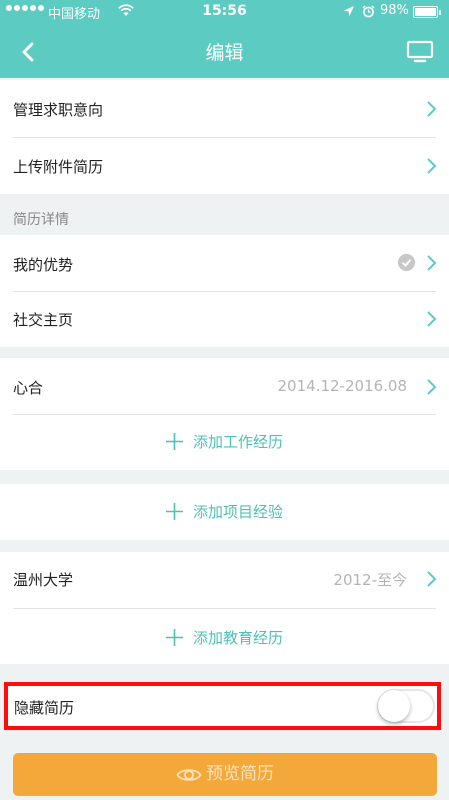 This screenshot has height=800, width=449. Describe the element at coordinates (237, 512) in the screenshot. I see `add-project-label: 添加项目经验` at that location.